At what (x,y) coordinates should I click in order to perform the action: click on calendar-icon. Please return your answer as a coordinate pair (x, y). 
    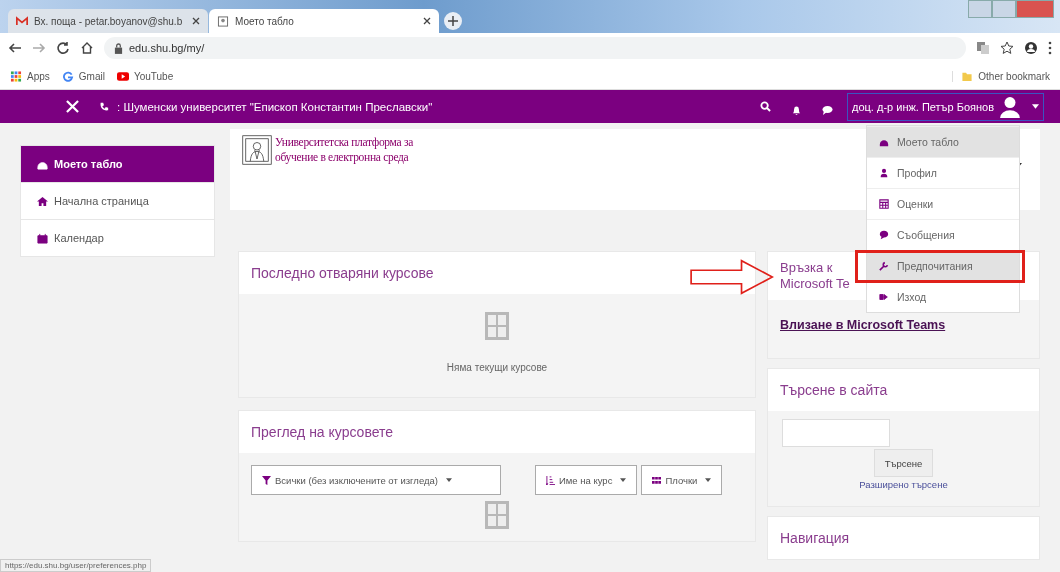
    Looking at the image, I should click on (42, 238).